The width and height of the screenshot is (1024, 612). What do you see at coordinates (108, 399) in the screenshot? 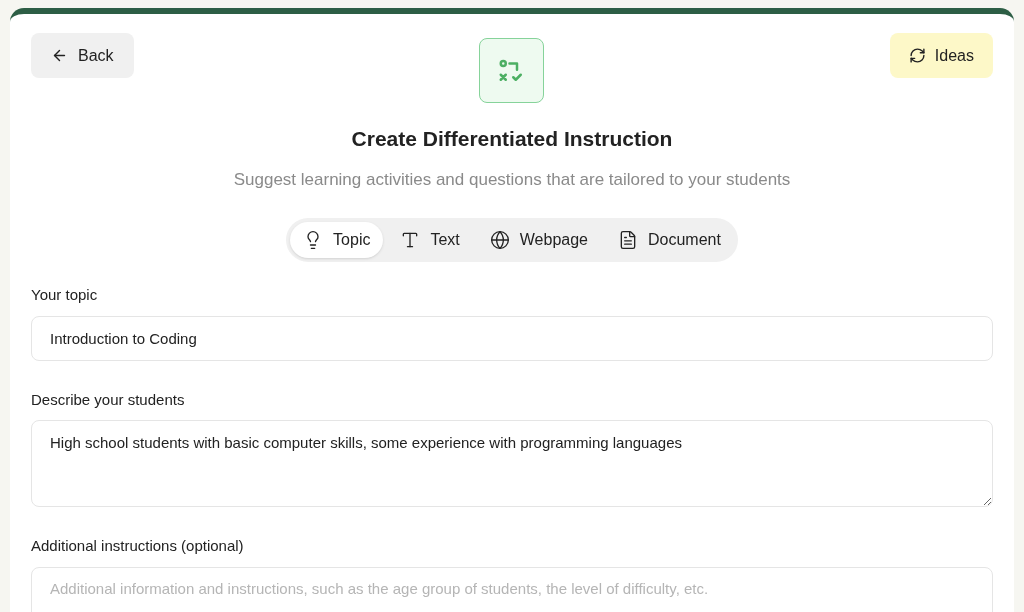
I see `field-label: Describe your students` at bounding box center [108, 399].